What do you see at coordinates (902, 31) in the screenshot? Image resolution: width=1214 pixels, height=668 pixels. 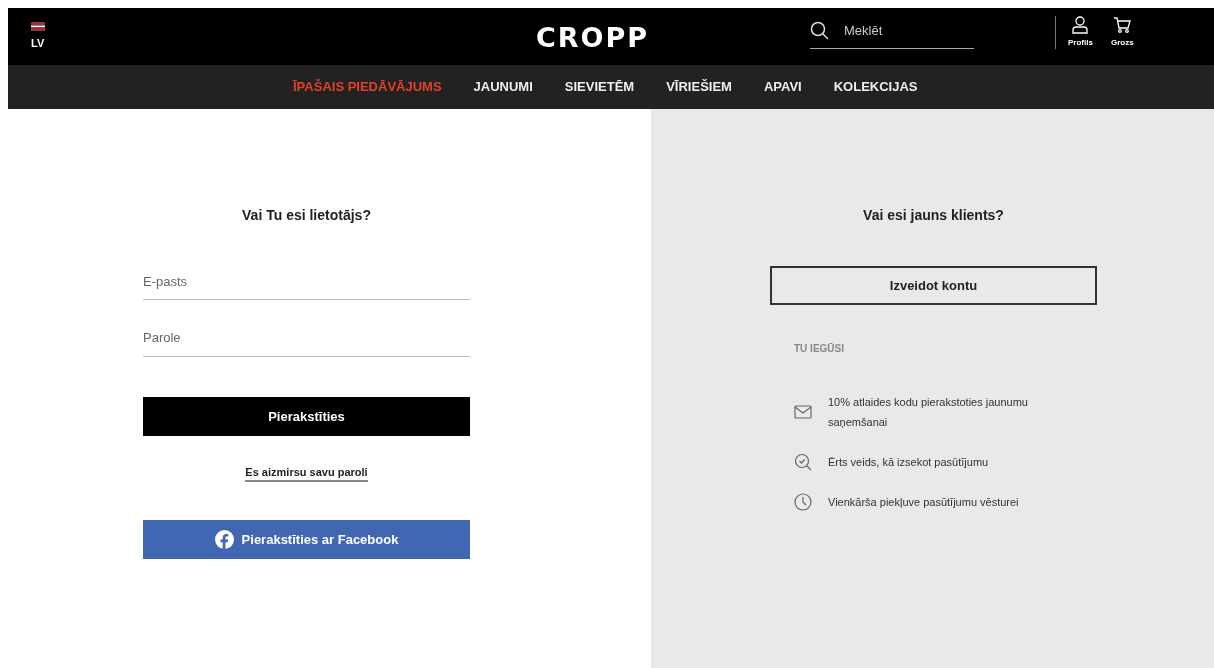 I see `search-field: Meklēt` at bounding box center [902, 31].